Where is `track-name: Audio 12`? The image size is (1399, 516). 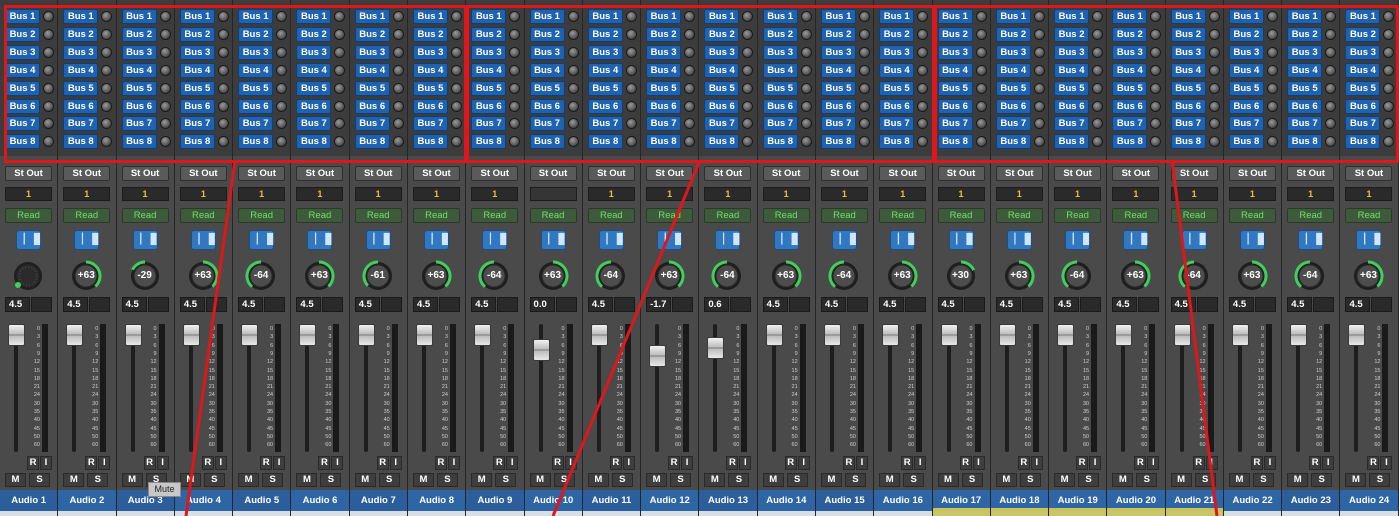 track-name: Audio 12 is located at coordinates (670, 500).